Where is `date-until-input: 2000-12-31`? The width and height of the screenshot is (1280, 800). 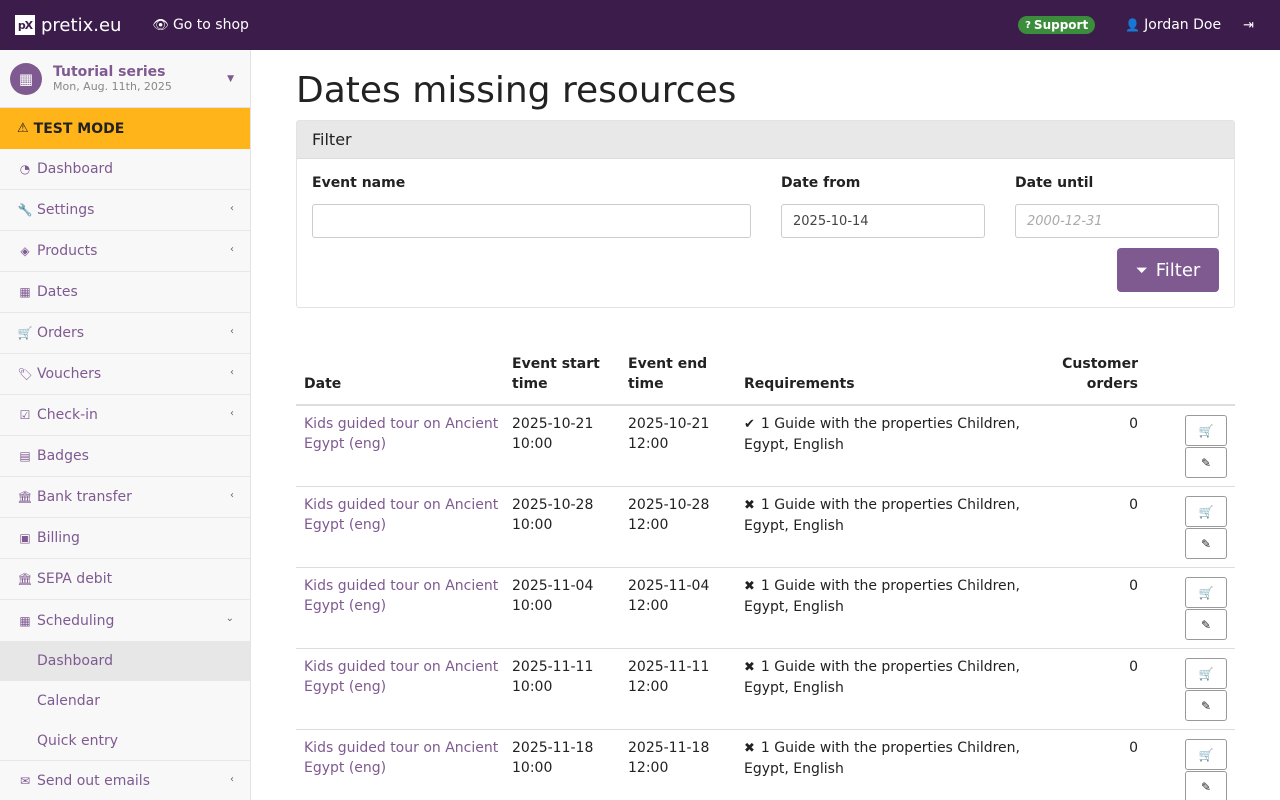 date-until-input: 2000-12-31 is located at coordinates (1117, 221).